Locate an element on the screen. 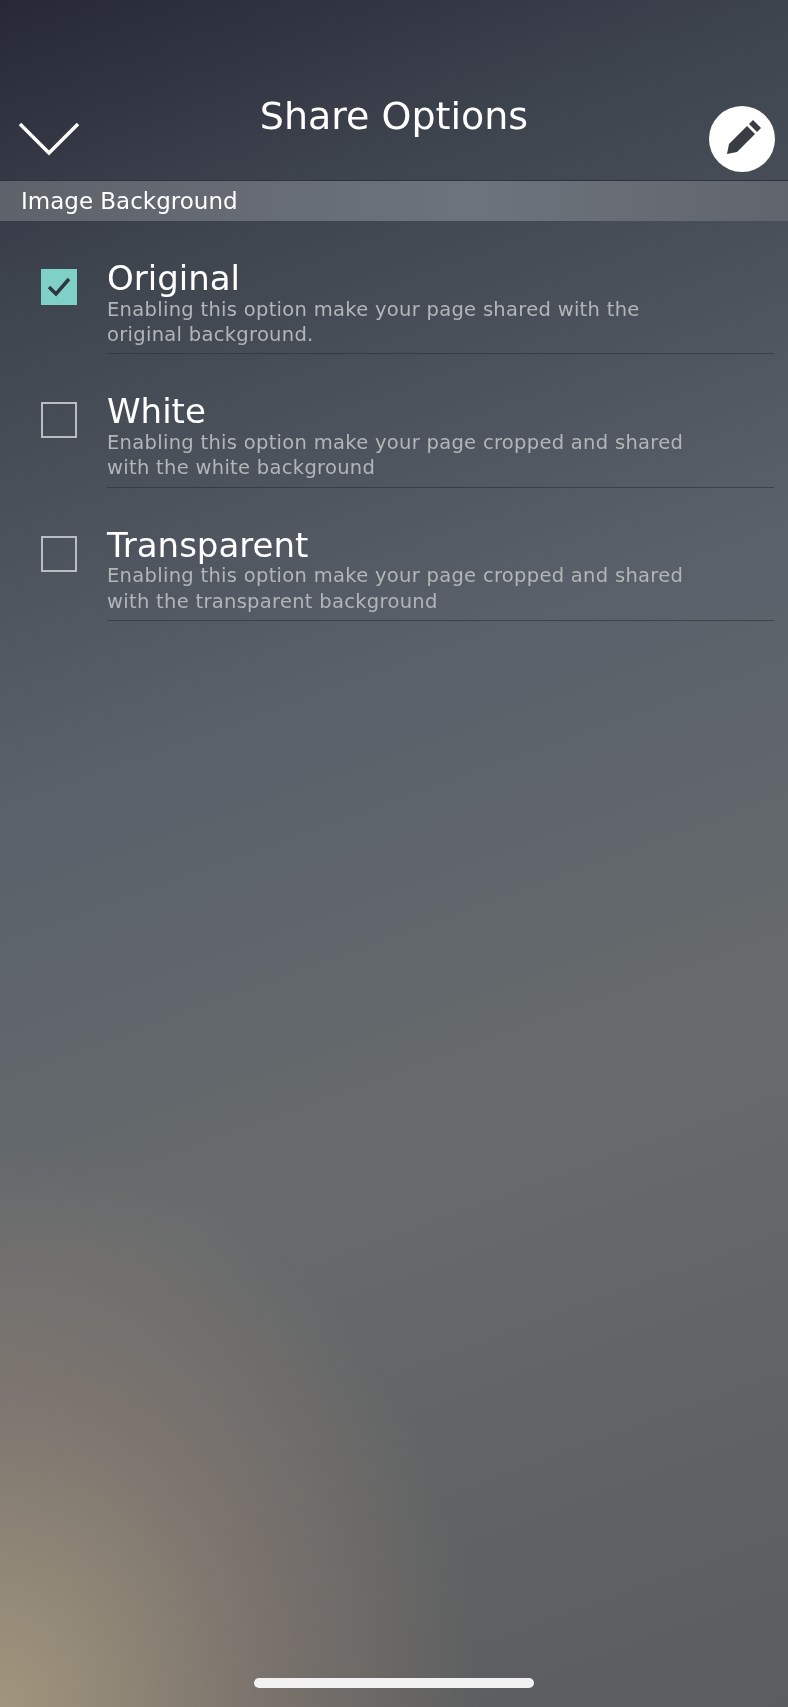  option-description: Enabling this option make your page shared with the original background. is located at coordinates (374, 322).